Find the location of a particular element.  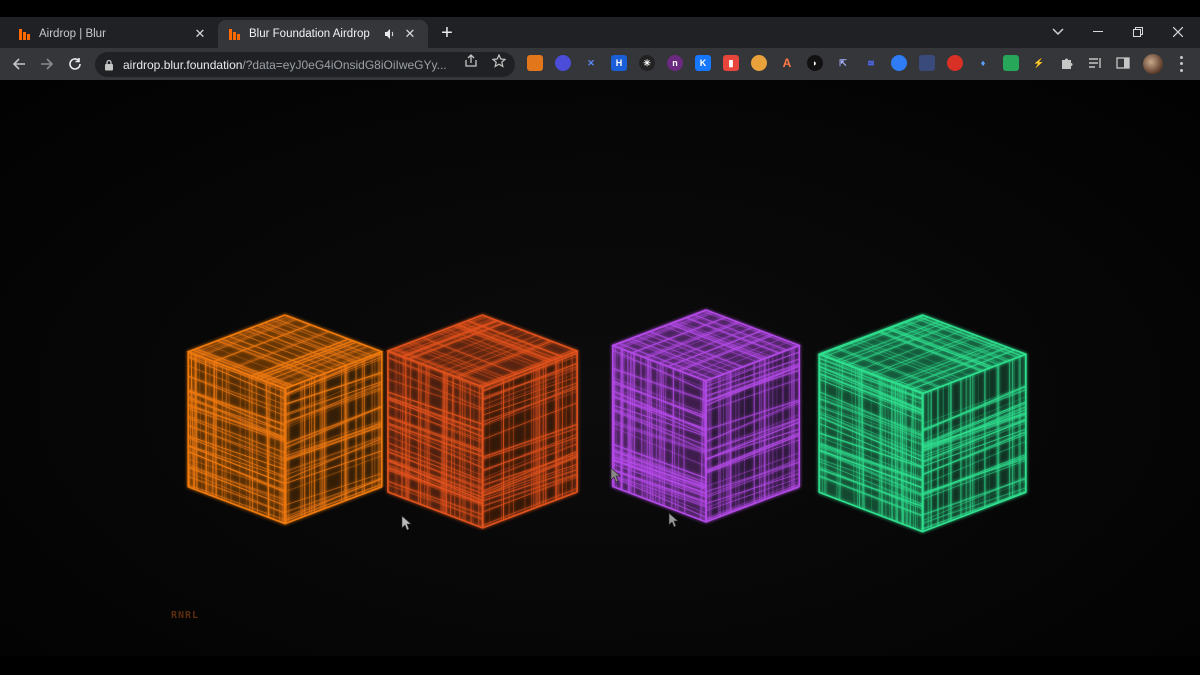

url-host: airdrop.blur.foundation is located at coordinates (183, 64).